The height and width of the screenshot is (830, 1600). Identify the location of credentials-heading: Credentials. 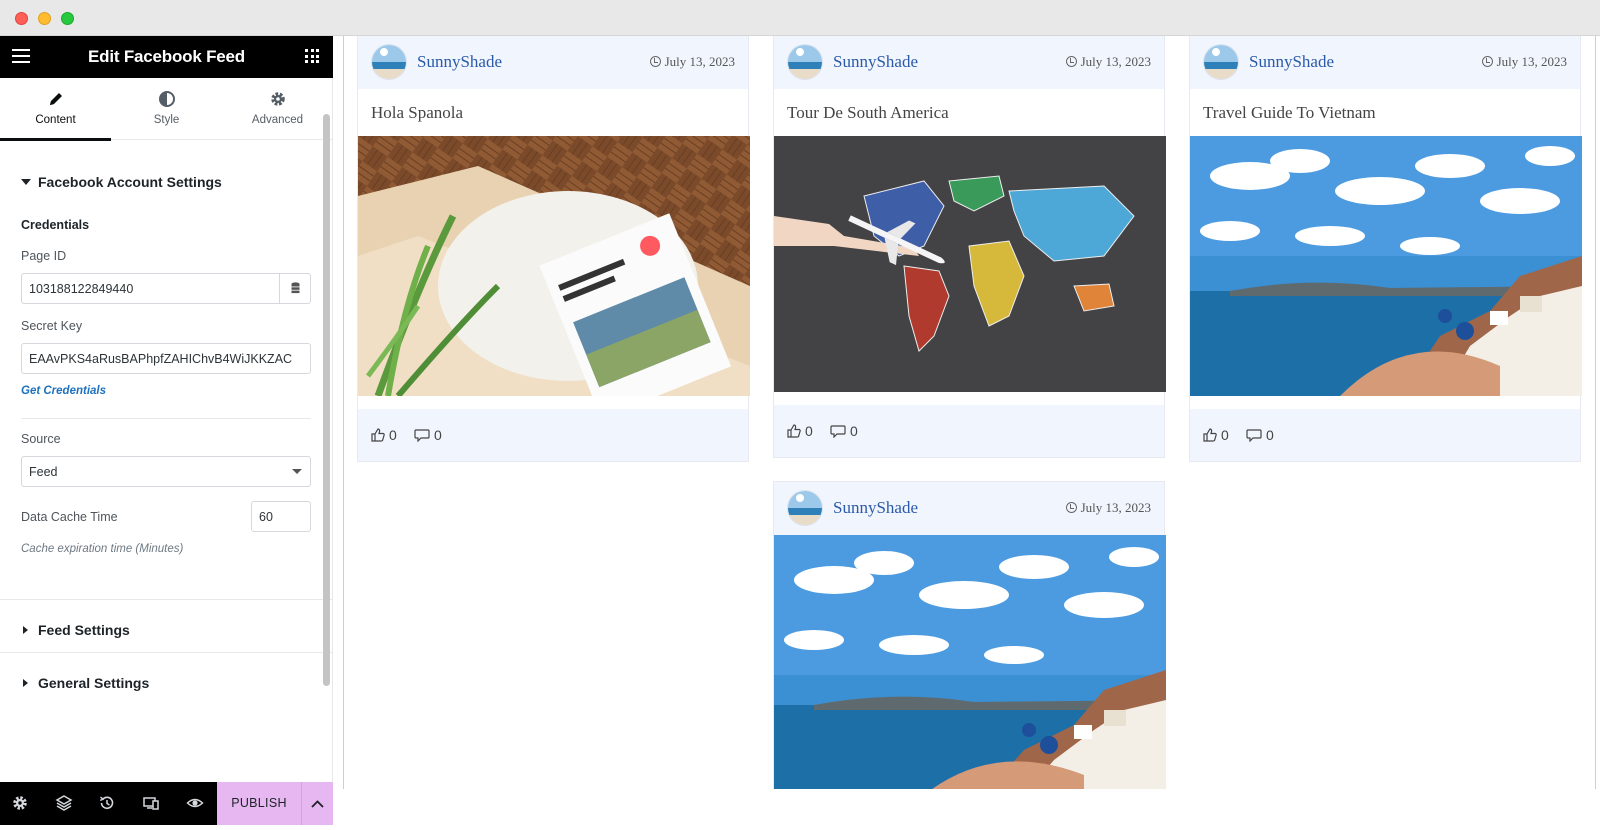
(55, 225).